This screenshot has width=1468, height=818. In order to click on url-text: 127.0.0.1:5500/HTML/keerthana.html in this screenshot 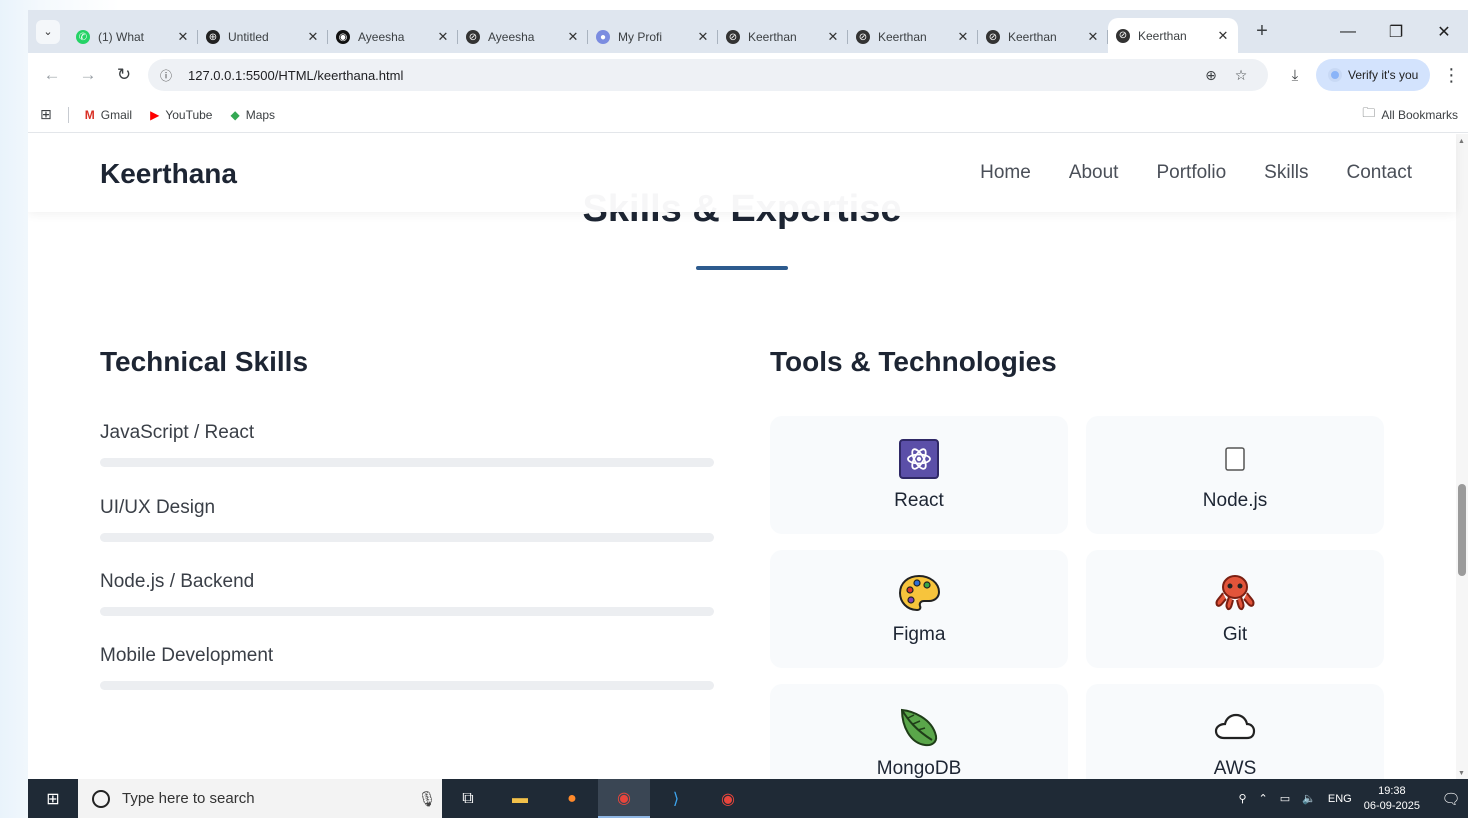, I will do `click(692, 75)`.